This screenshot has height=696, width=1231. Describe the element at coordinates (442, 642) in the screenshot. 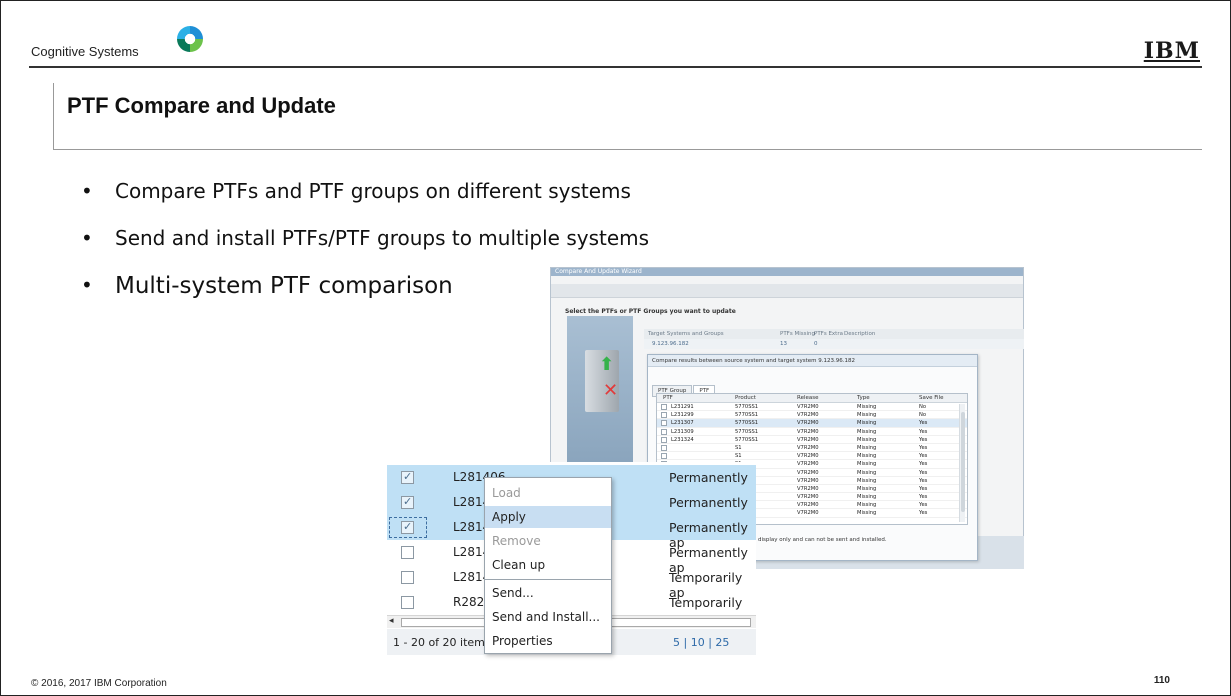

I see `pager-count: 1 - 20 of 20 items` at that location.